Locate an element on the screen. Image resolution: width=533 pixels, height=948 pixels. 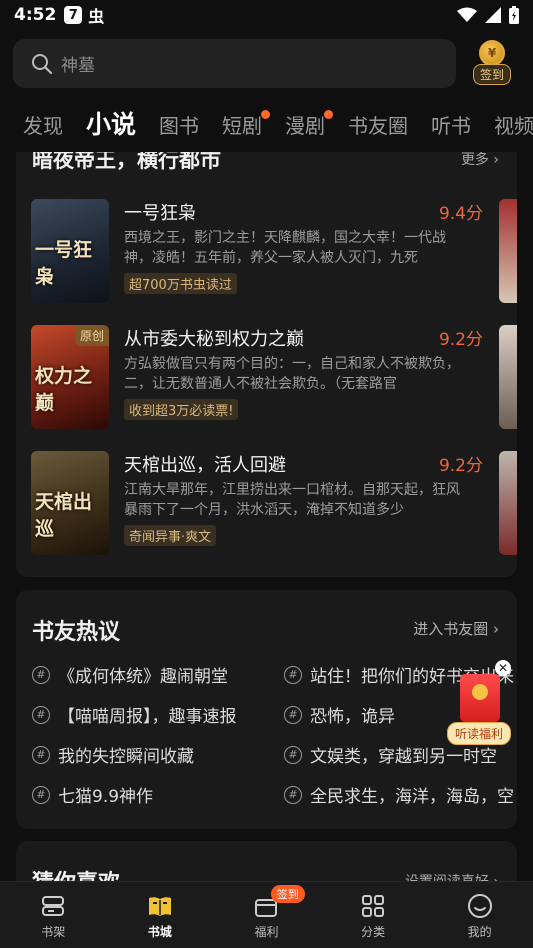
tab-books: 图书 is located at coordinates (179, 131).